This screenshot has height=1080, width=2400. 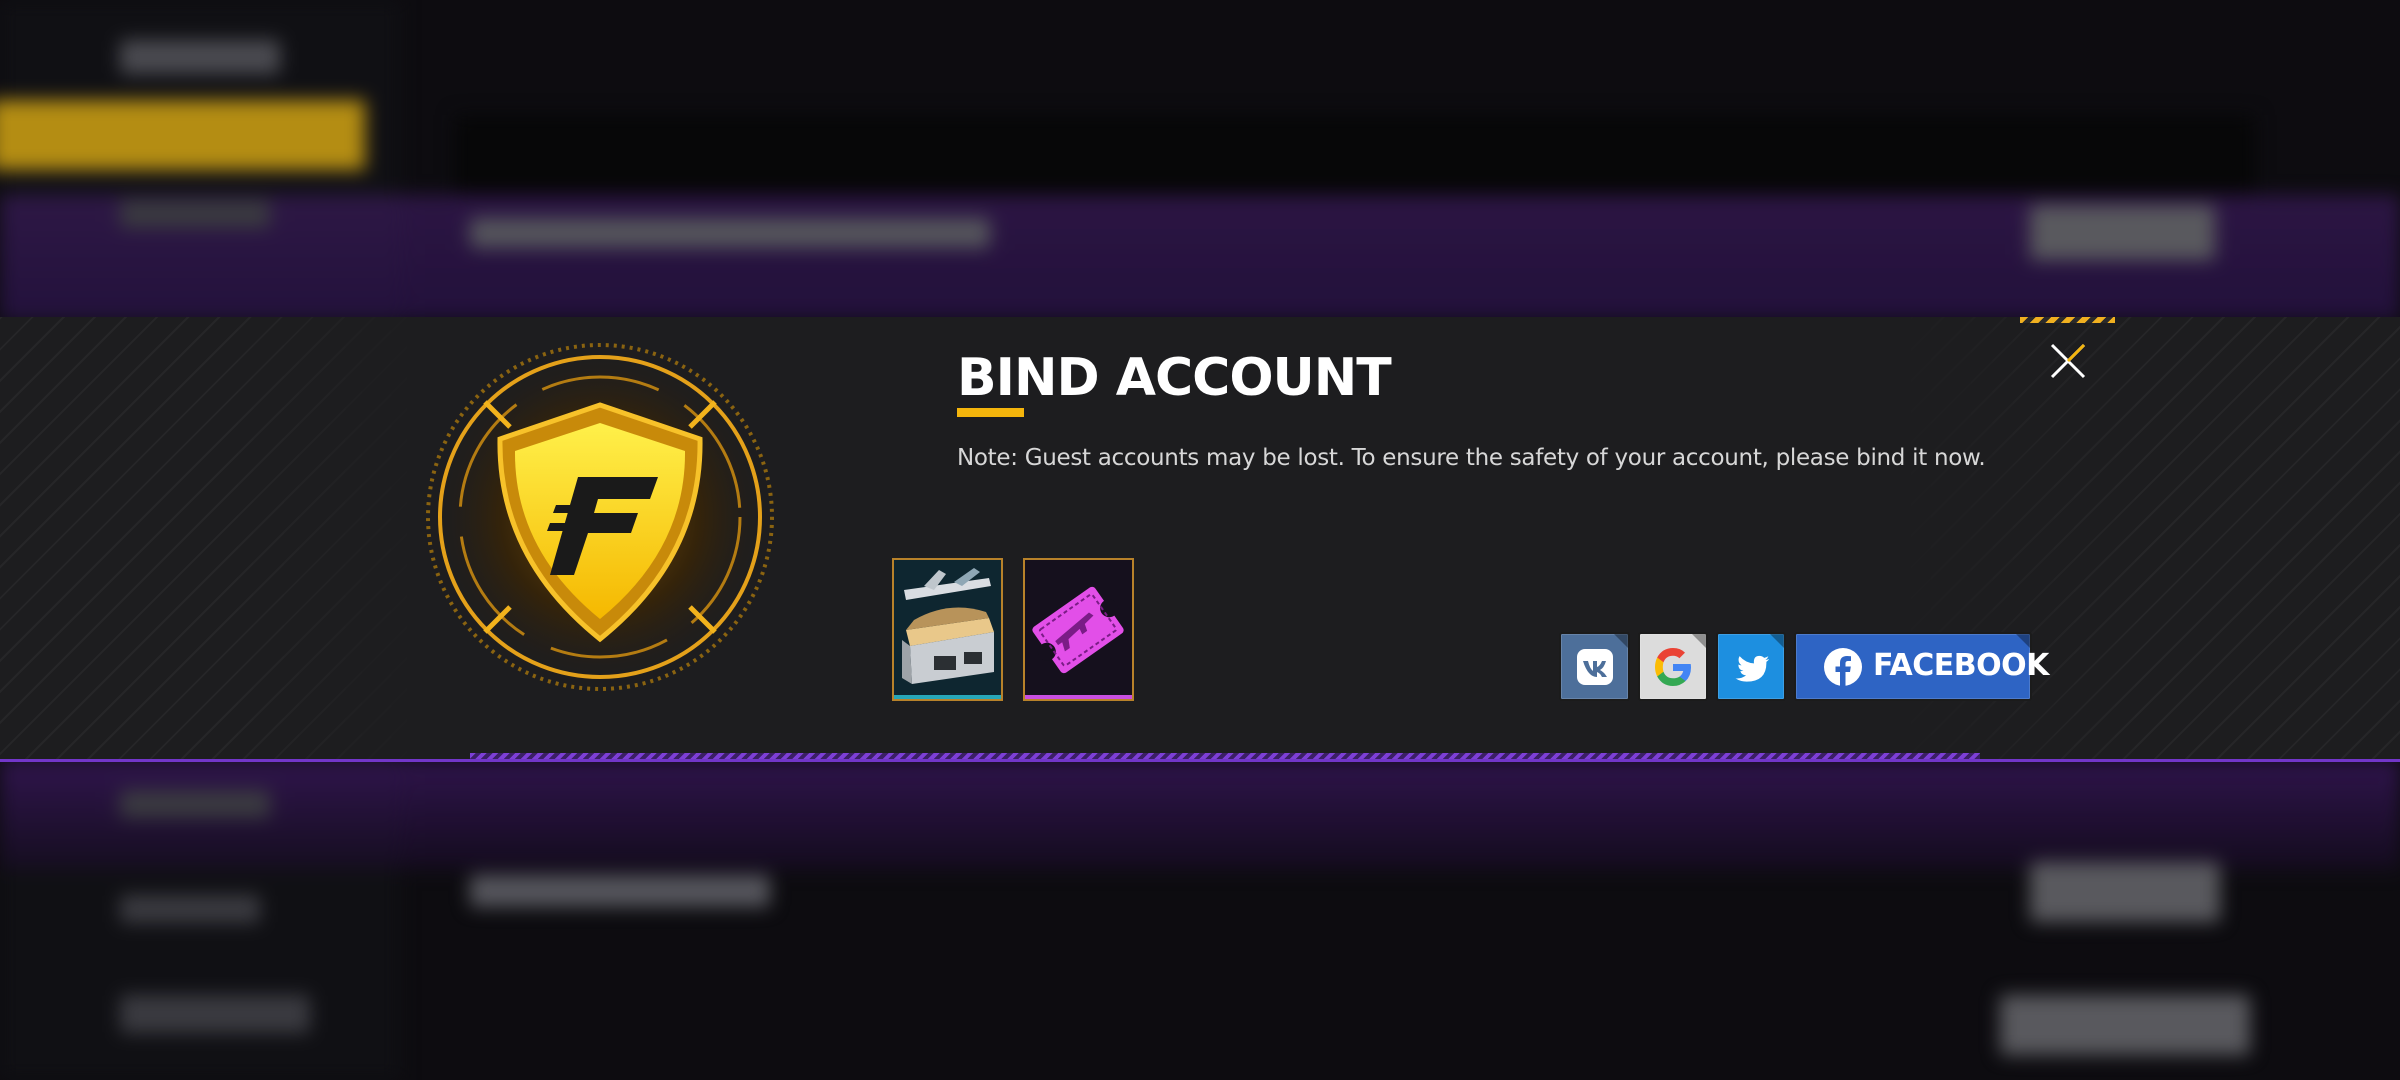 I want to click on reward-weapon-voucher, so click(x=1078, y=629).